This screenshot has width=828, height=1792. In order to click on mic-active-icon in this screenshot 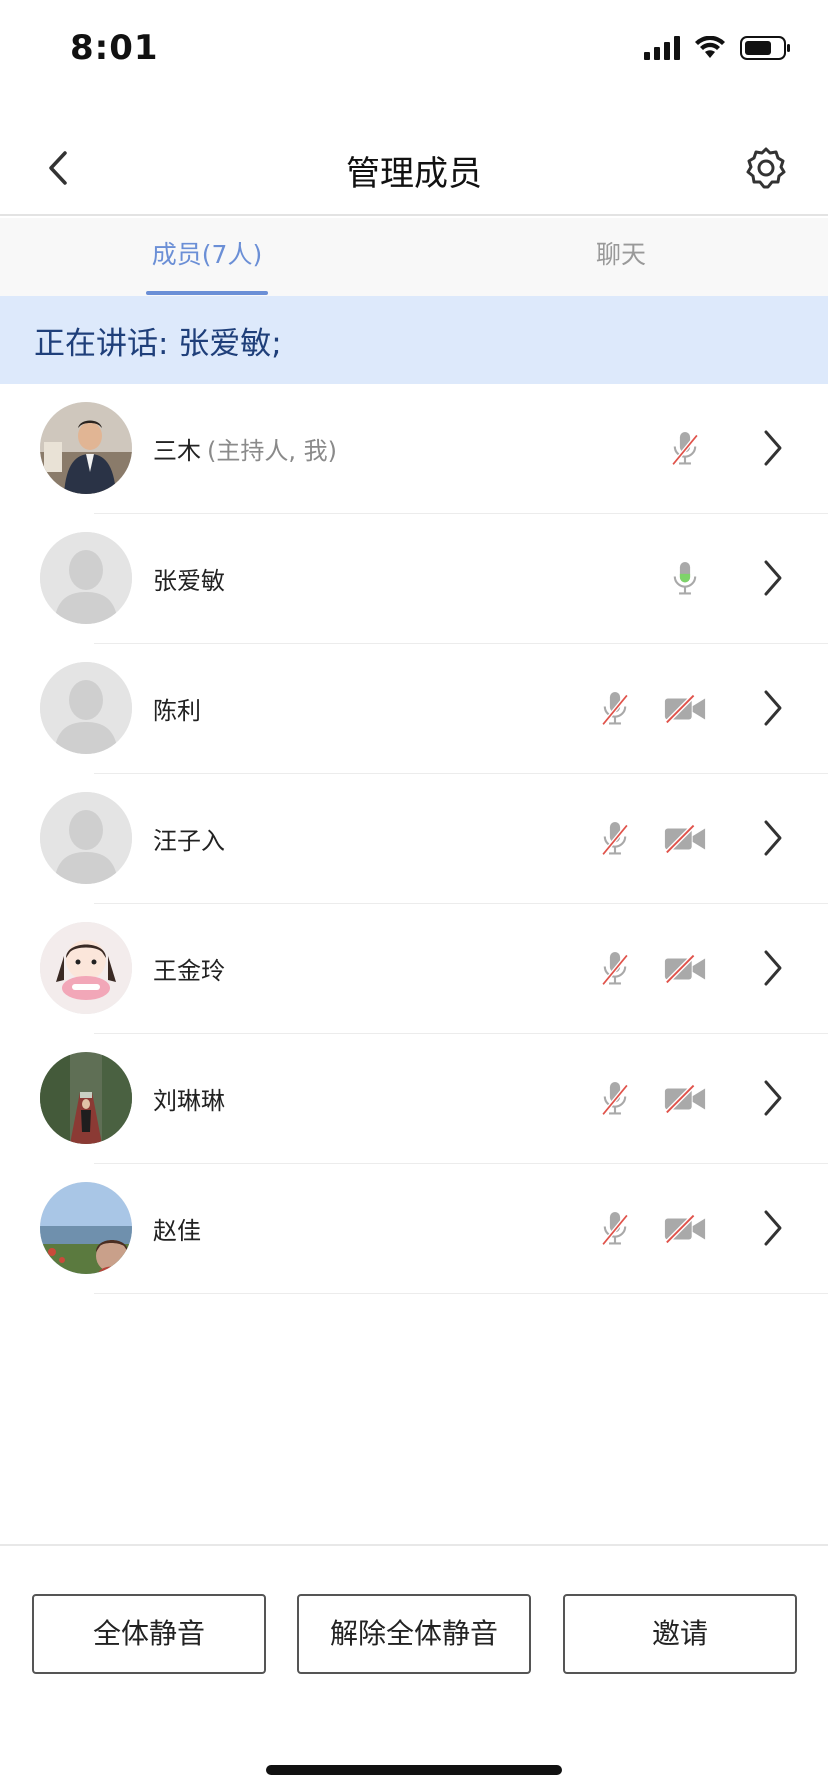, I will do `click(685, 579)`.